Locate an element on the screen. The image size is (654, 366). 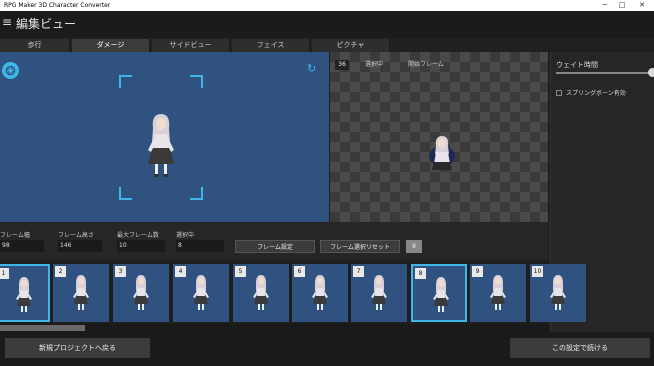
frame-height-label: フレーム高さ is located at coordinates (76, 235).